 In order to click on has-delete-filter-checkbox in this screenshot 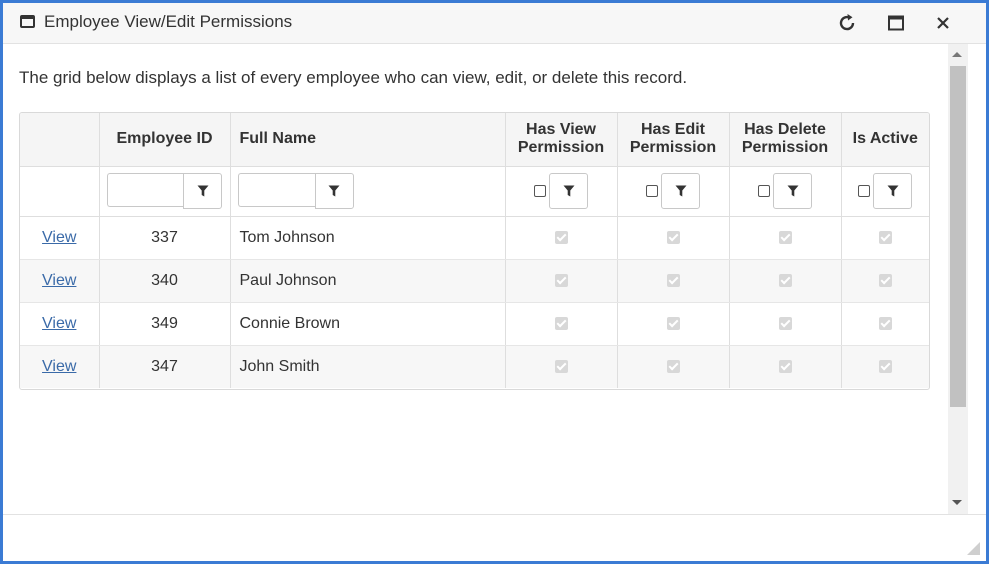, I will do `click(764, 191)`.